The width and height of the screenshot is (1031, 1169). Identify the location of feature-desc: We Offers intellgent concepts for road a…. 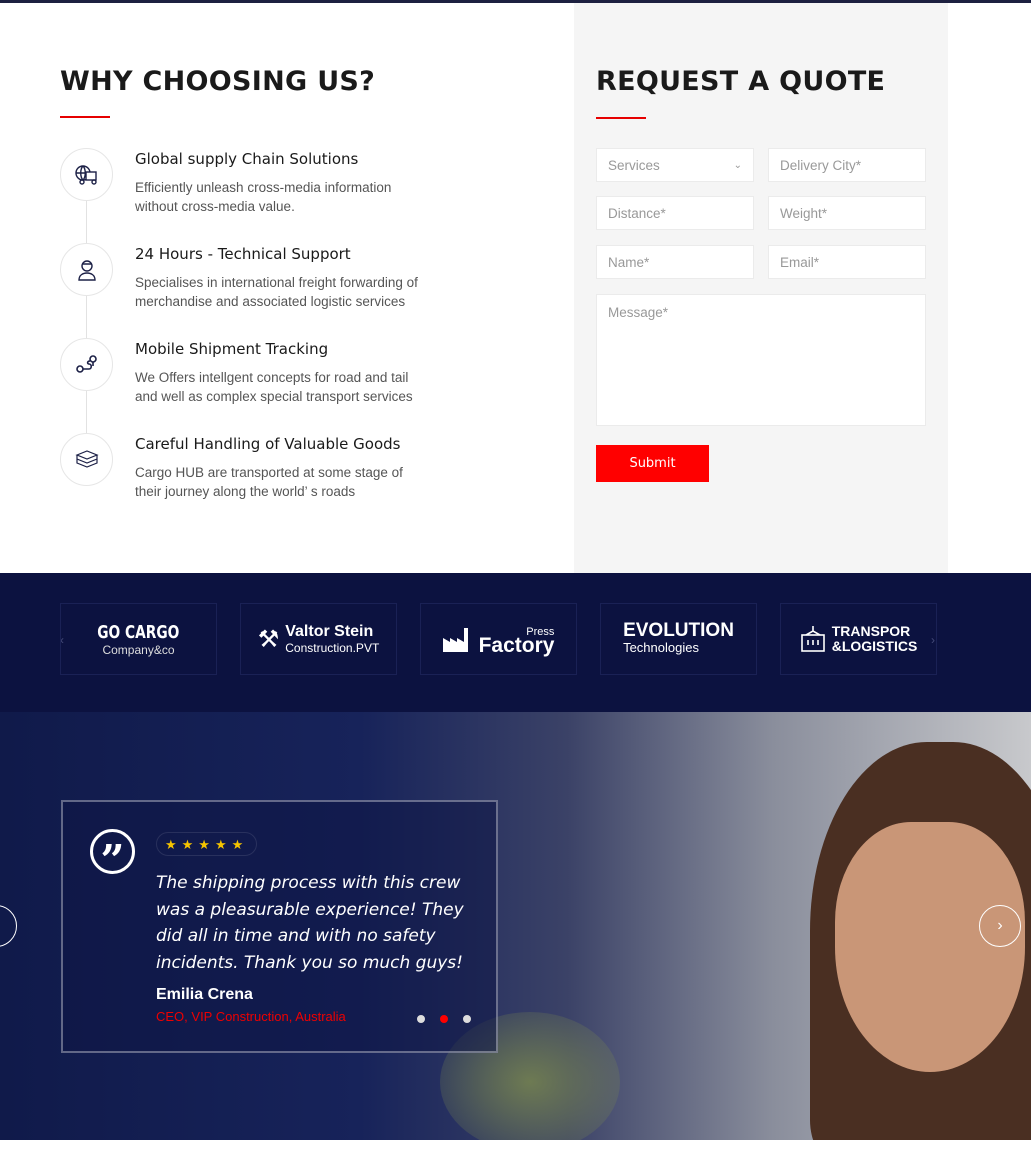
(274, 387).